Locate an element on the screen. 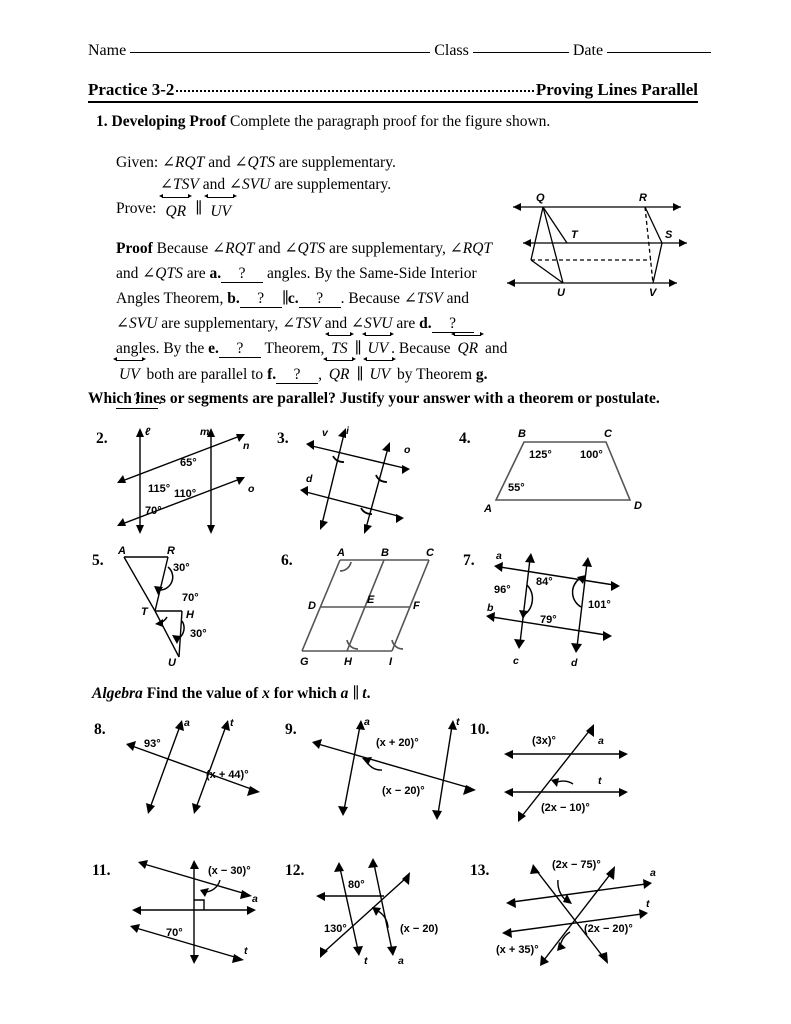  problem-8-label-t: t is located at coordinates (232, 723).